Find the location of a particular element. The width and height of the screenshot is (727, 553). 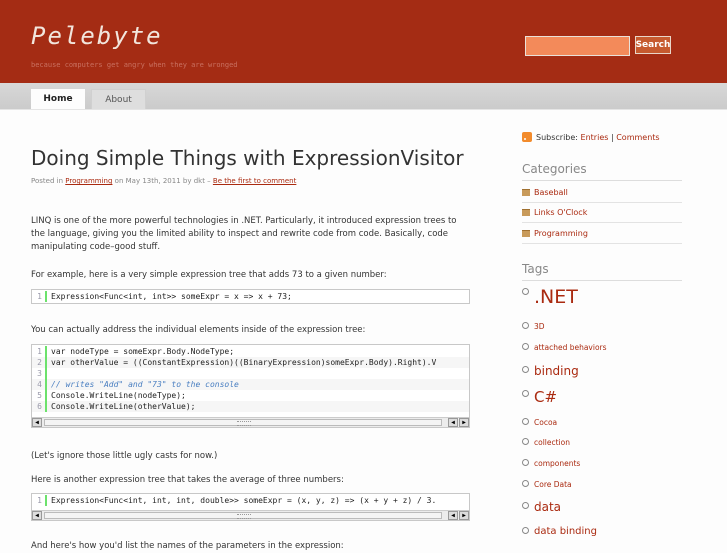

tag-label: 3D is located at coordinates (539, 326).